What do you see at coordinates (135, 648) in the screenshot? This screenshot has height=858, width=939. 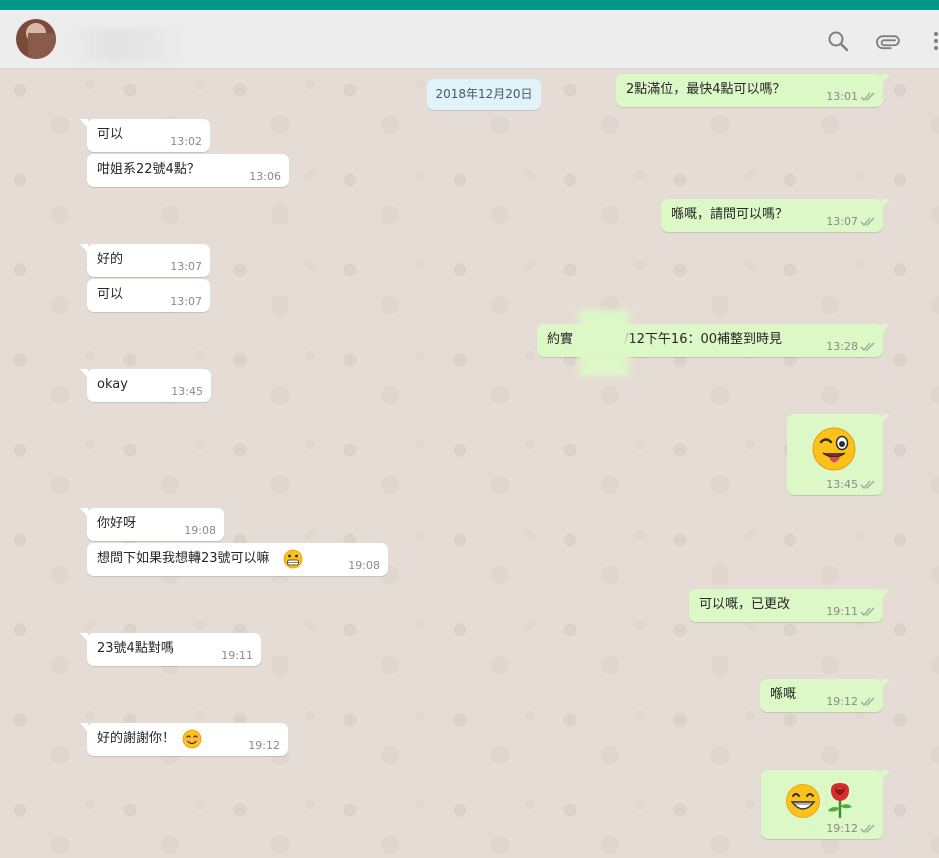 I see `message-text: 23號4點對嗎` at bounding box center [135, 648].